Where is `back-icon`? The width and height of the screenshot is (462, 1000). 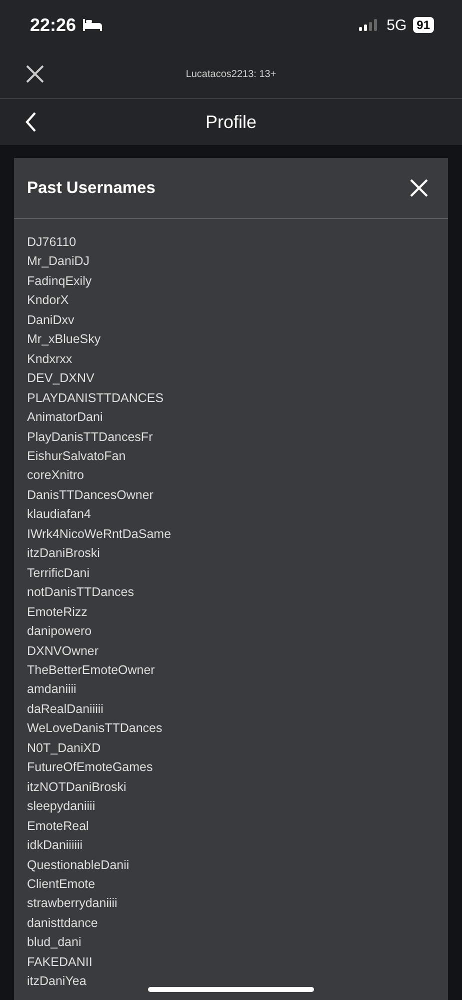
back-icon is located at coordinates (31, 122).